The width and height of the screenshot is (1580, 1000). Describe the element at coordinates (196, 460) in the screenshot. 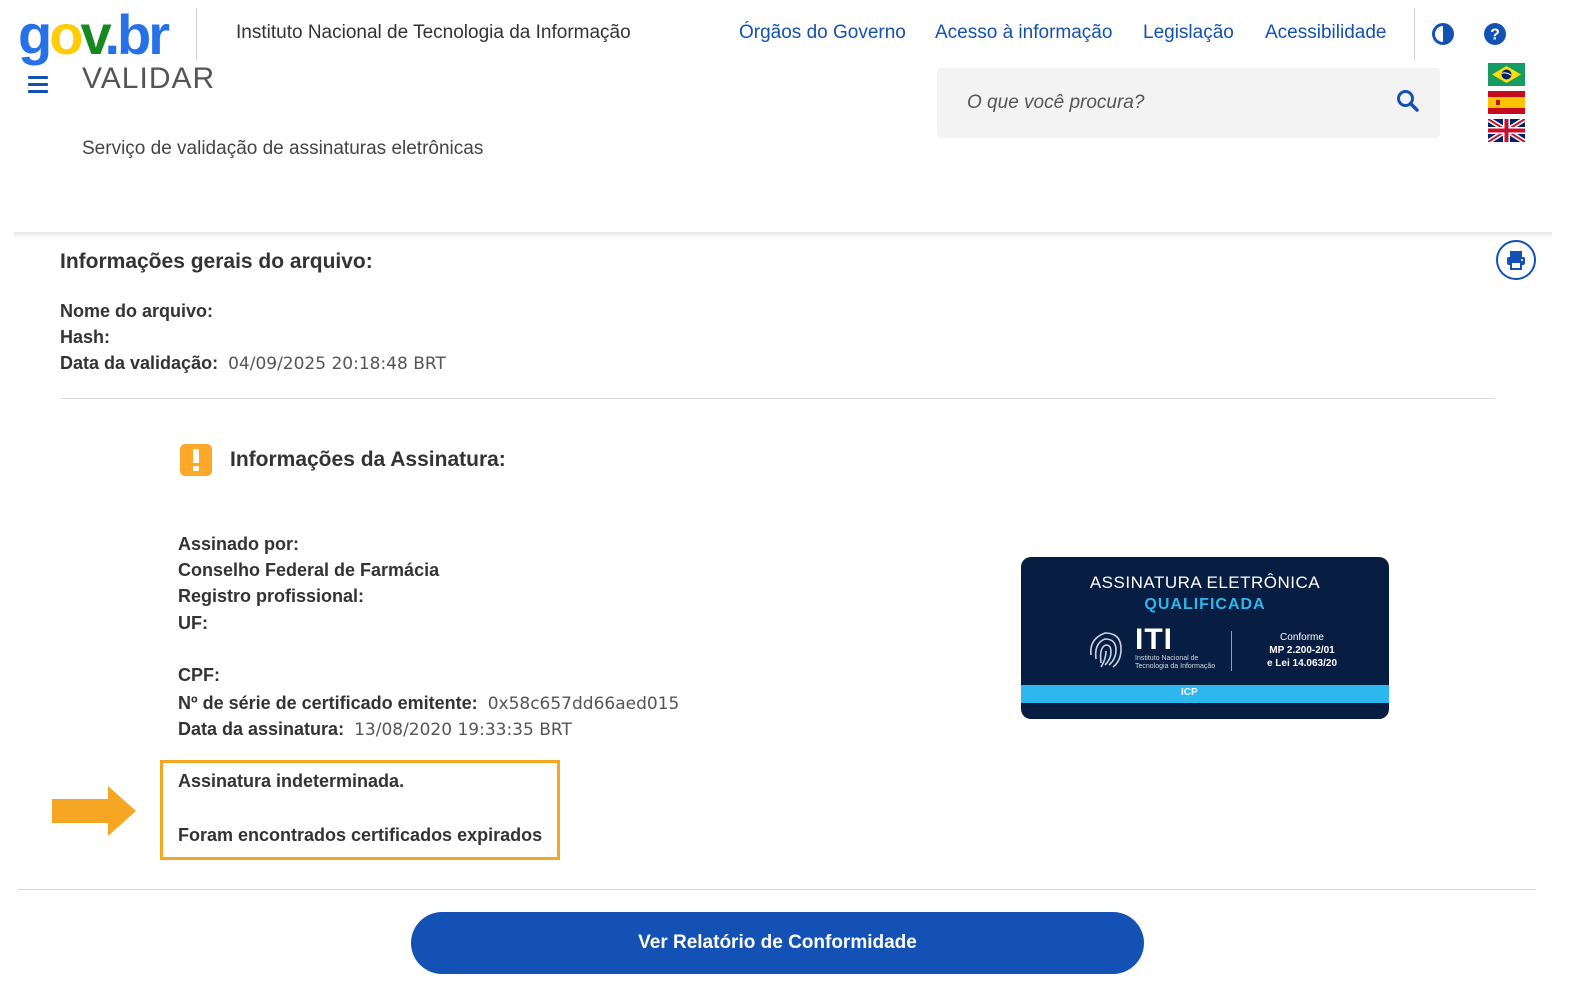

I see `warning-icon` at that location.